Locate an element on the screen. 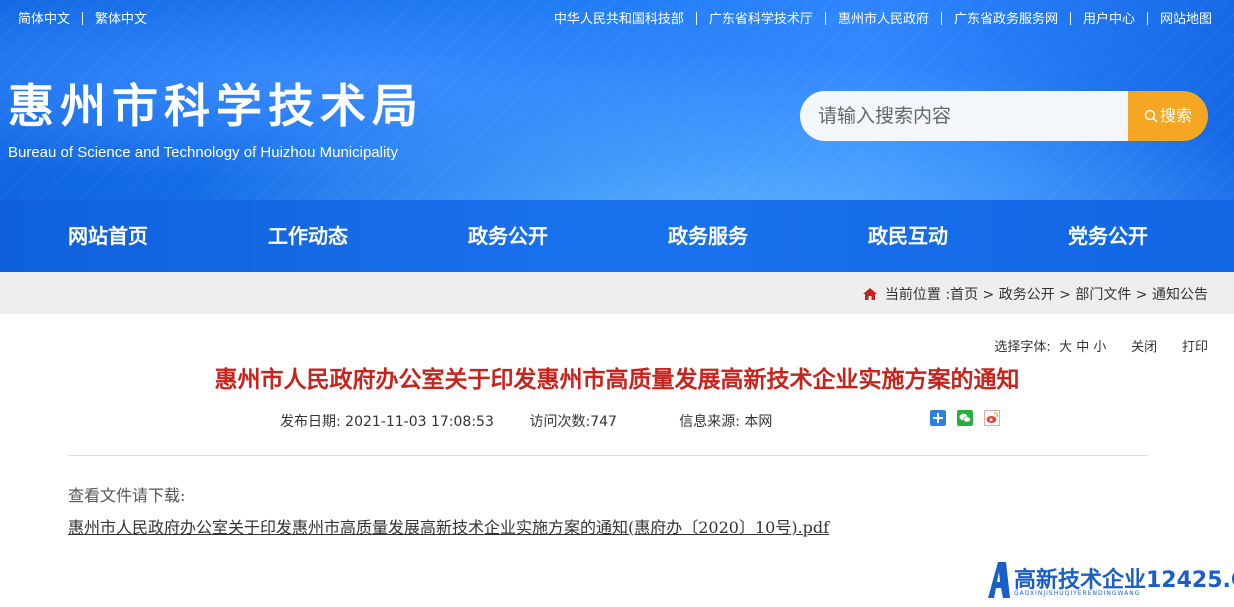 The width and height of the screenshot is (1234, 607). nav-gov-service: 政务服务 is located at coordinates (708, 236).